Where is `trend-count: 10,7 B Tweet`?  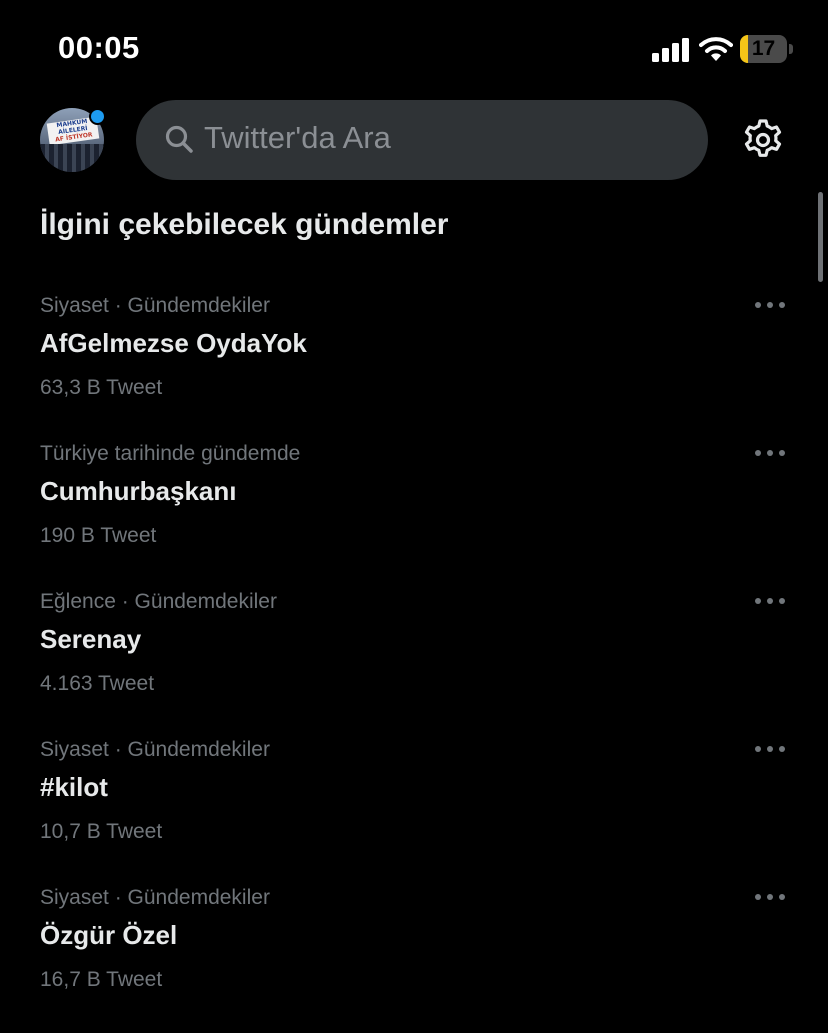 trend-count: 10,7 B Tweet is located at coordinates (101, 831).